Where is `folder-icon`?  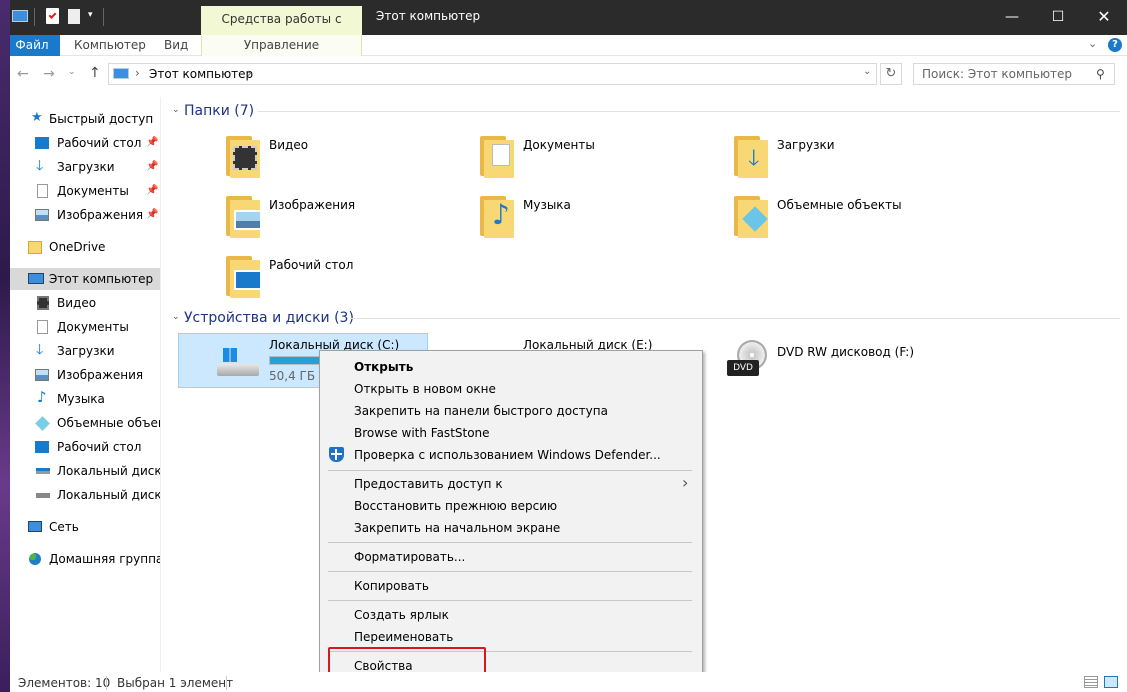
folder-icon is located at coordinates (35, 247).